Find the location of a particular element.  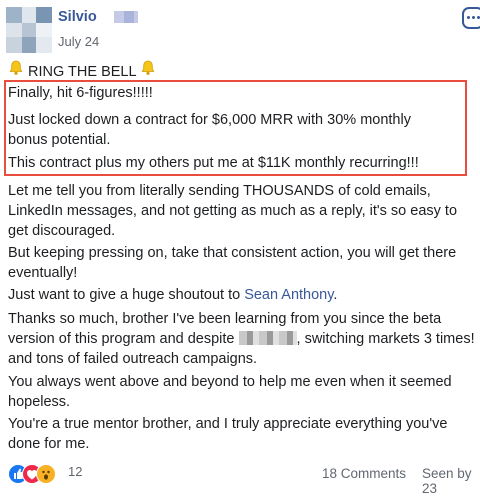

avatar is located at coordinates (29, 30).